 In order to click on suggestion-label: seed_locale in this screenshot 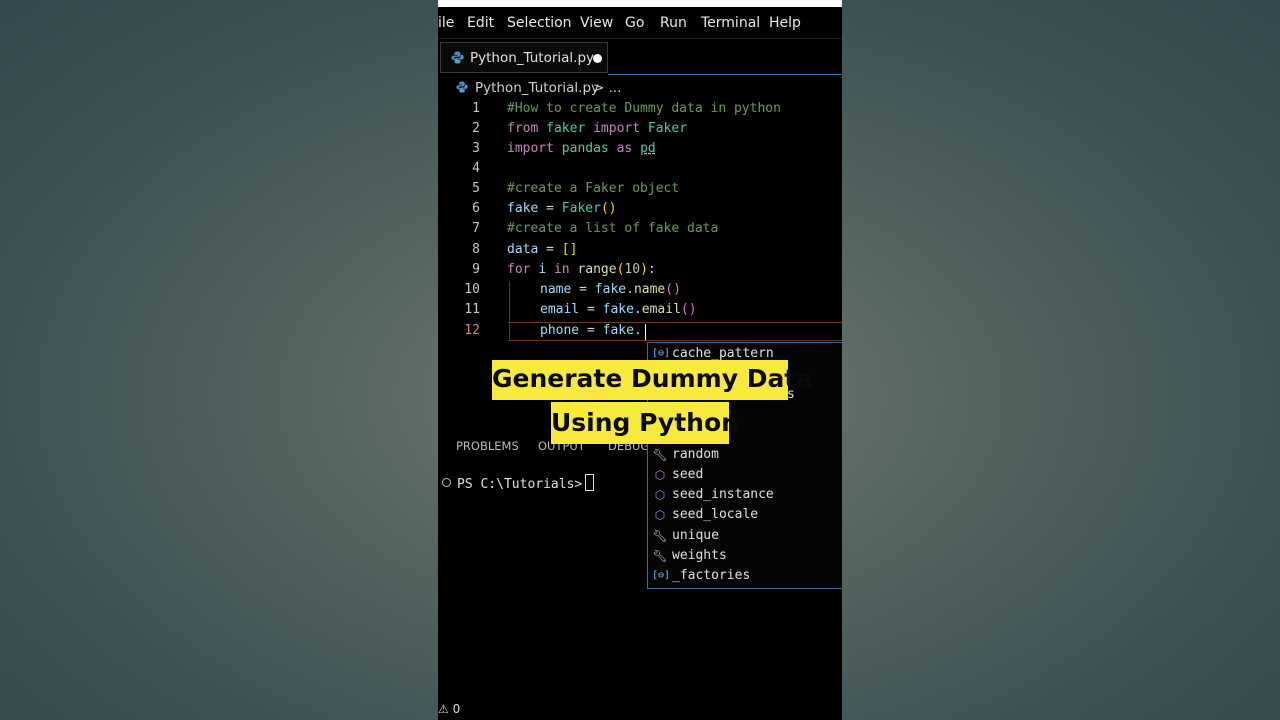, I will do `click(715, 514)`.